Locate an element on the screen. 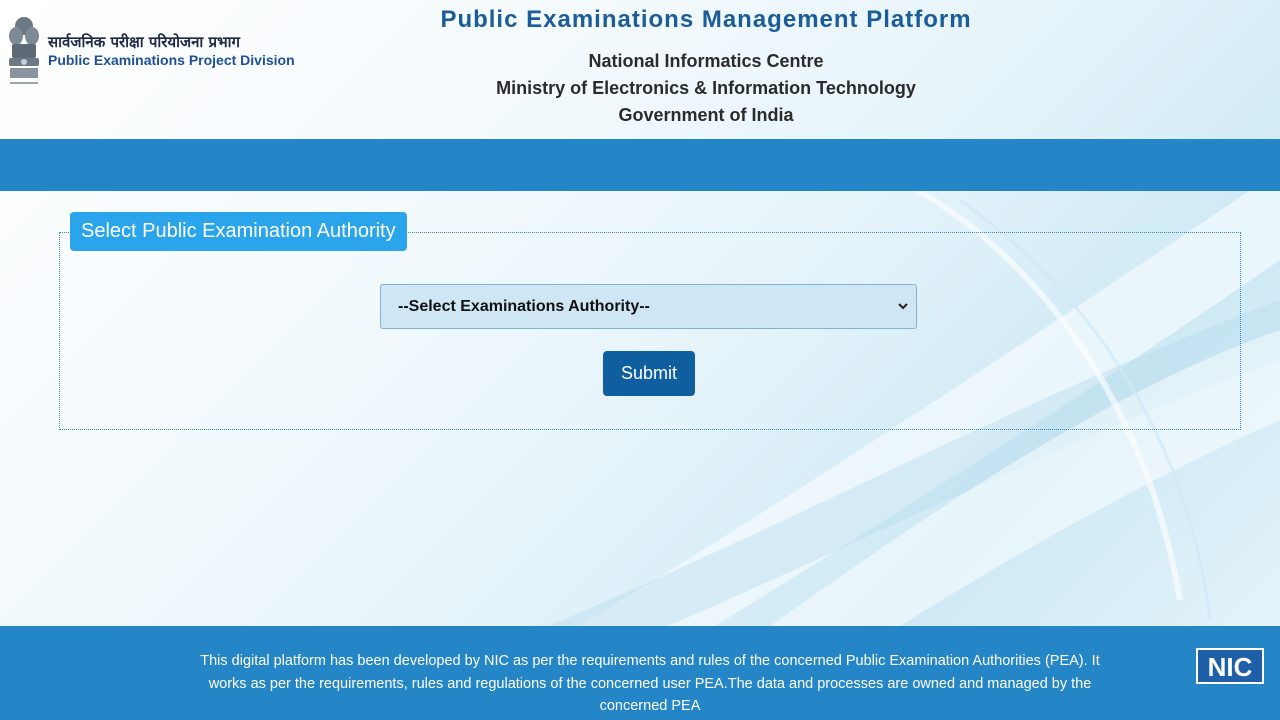 The width and height of the screenshot is (1280, 720). select-value: --Select Examinations Authority-- is located at coordinates (524, 306).